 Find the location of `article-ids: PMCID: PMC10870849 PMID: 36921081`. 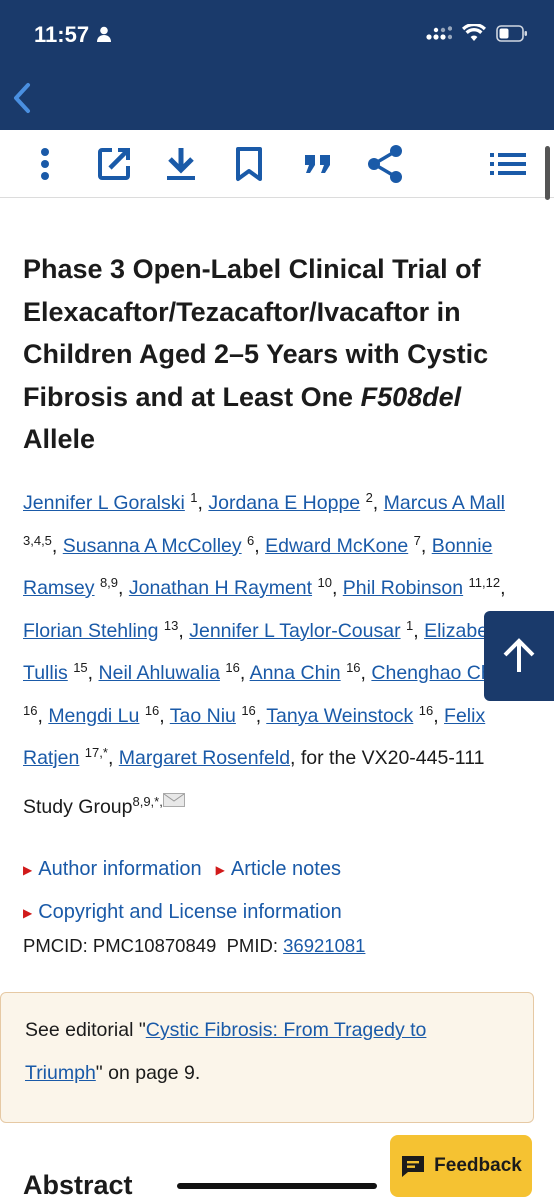

article-ids: PMCID: PMC10870849 PMID: 36921081 is located at coordinates (194, 946).